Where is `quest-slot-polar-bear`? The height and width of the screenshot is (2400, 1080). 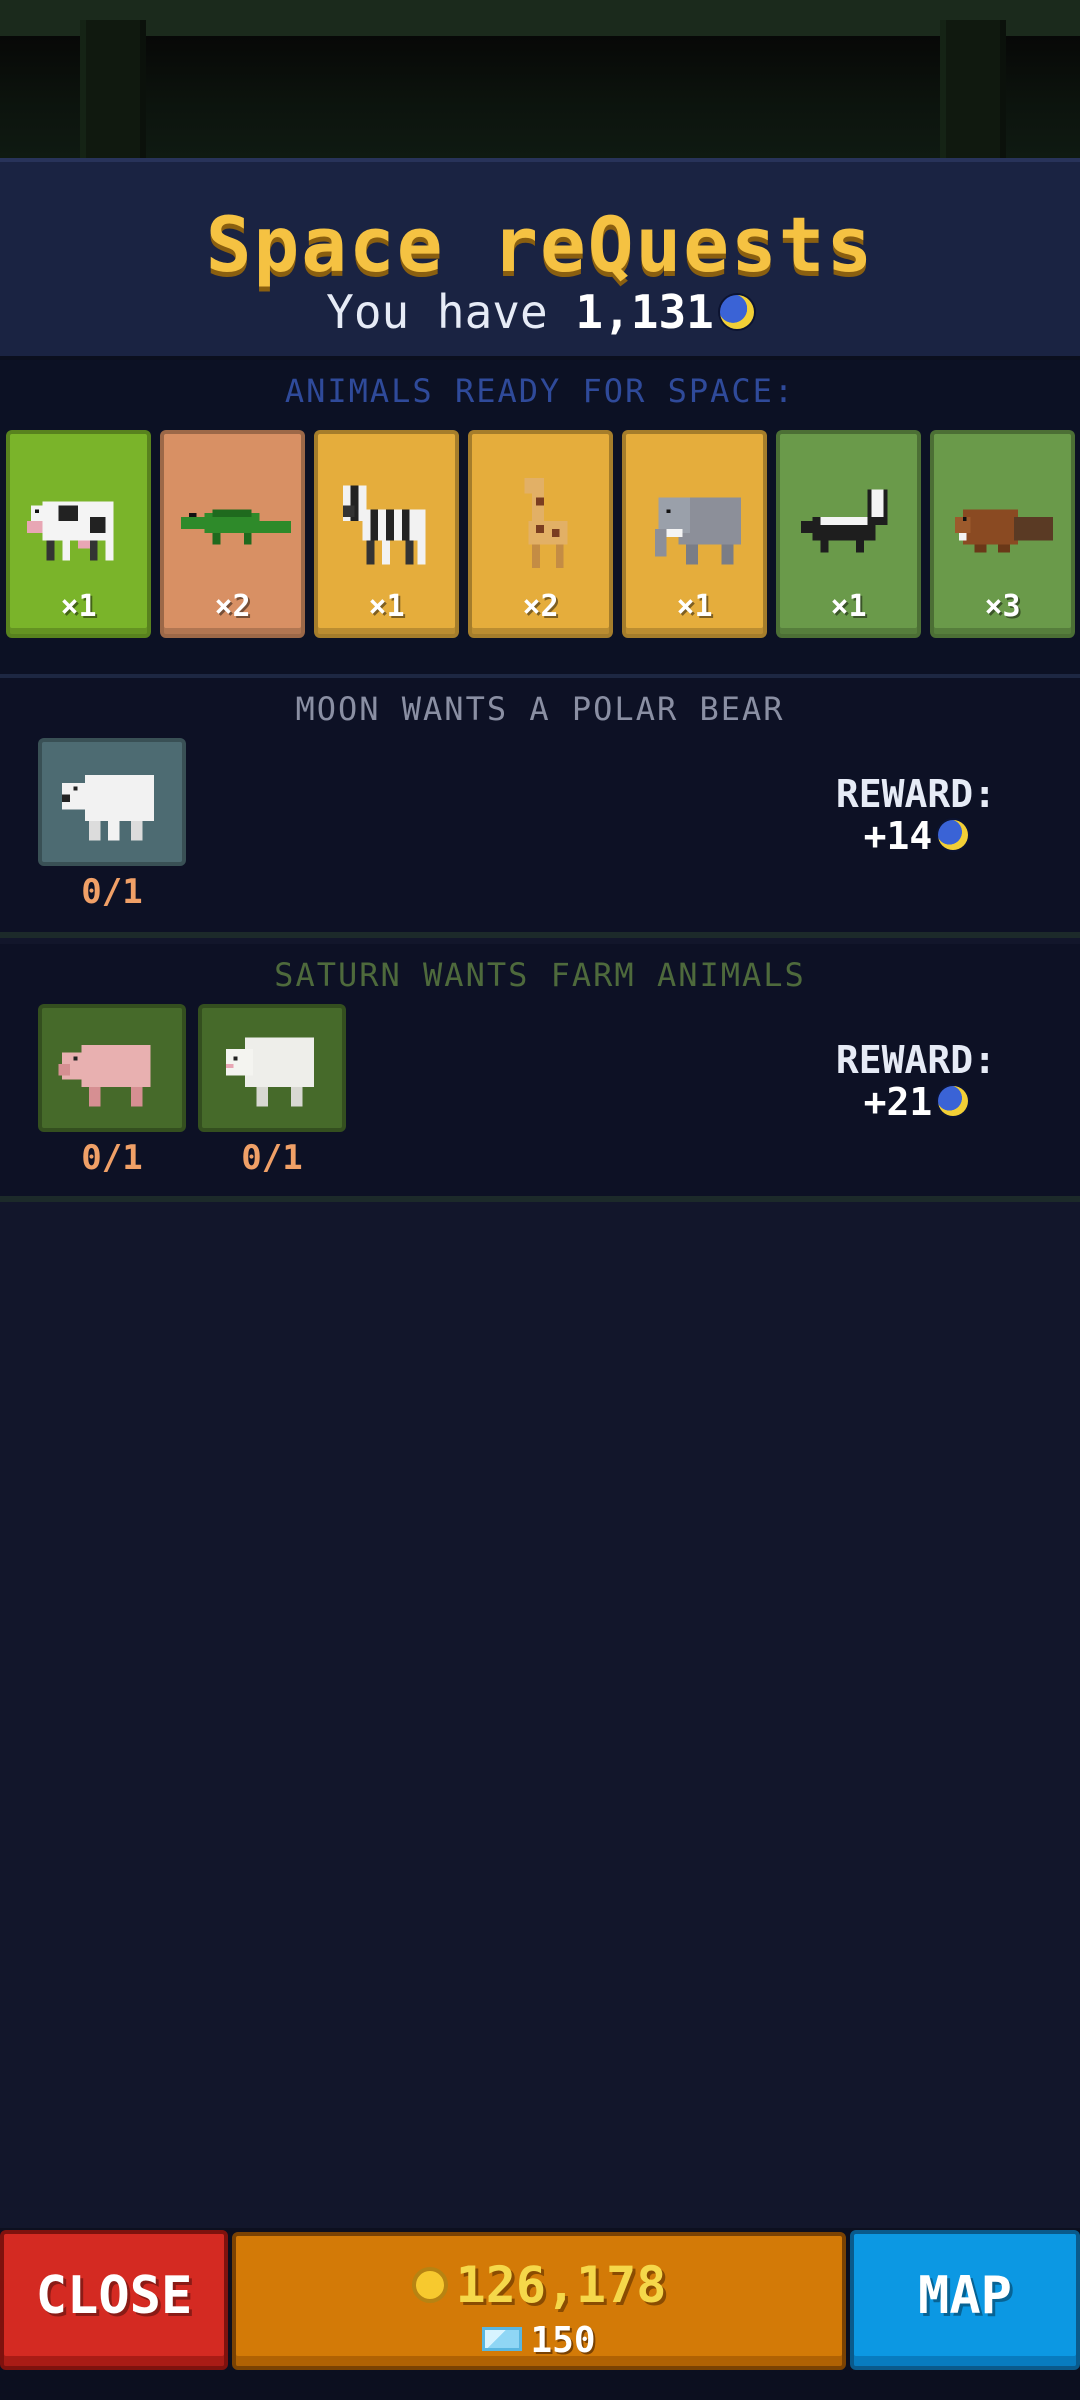
quest-slot-polar-bear is located at coordinates (112, 802).